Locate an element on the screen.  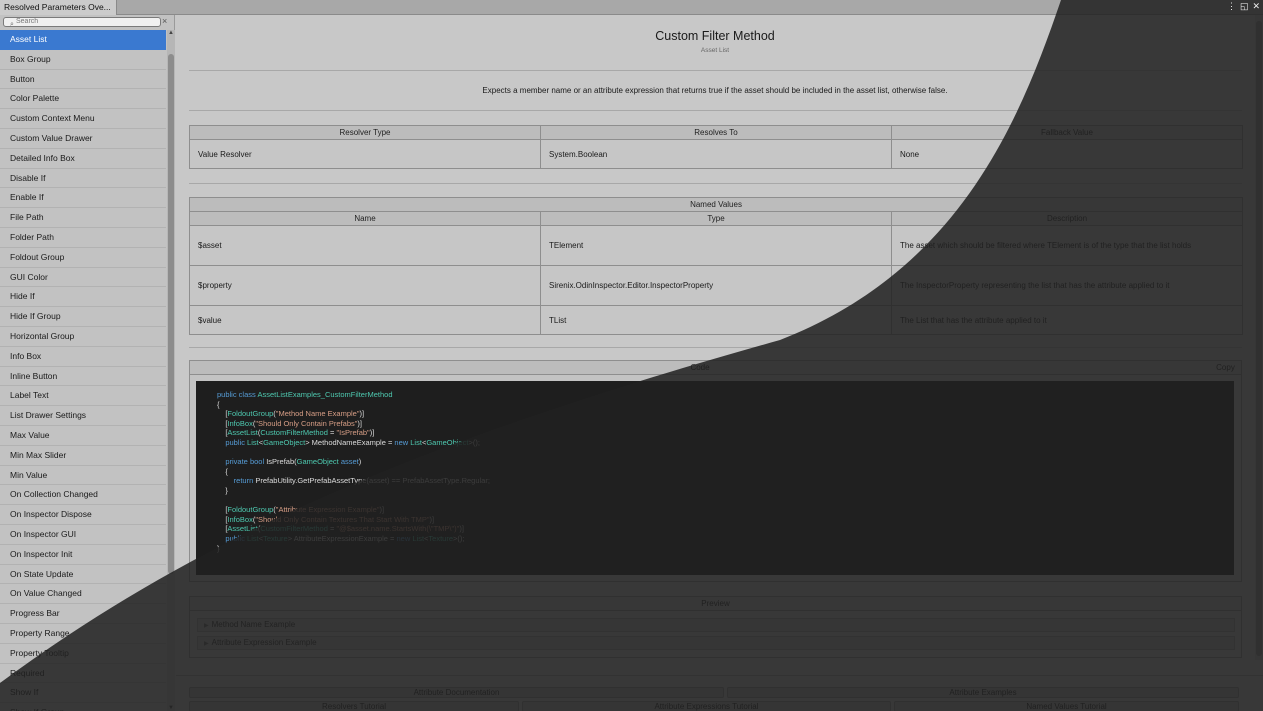
column-header: Description is located at coordinates (1067, 218).